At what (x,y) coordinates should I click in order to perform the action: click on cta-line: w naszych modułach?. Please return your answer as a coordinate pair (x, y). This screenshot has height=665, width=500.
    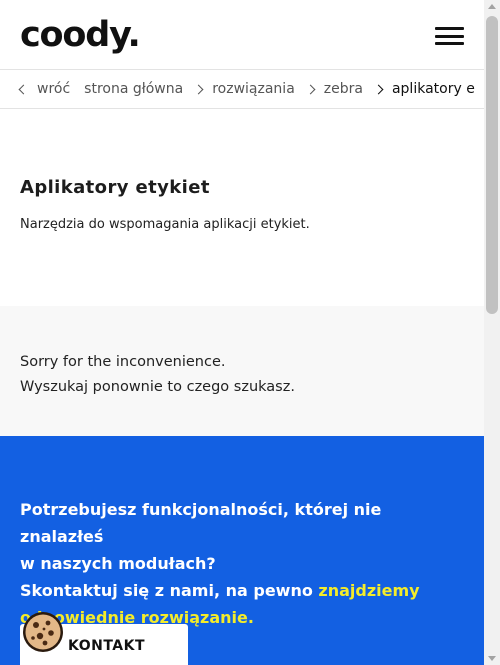
    Looking at the image, I should click on (118, 563).